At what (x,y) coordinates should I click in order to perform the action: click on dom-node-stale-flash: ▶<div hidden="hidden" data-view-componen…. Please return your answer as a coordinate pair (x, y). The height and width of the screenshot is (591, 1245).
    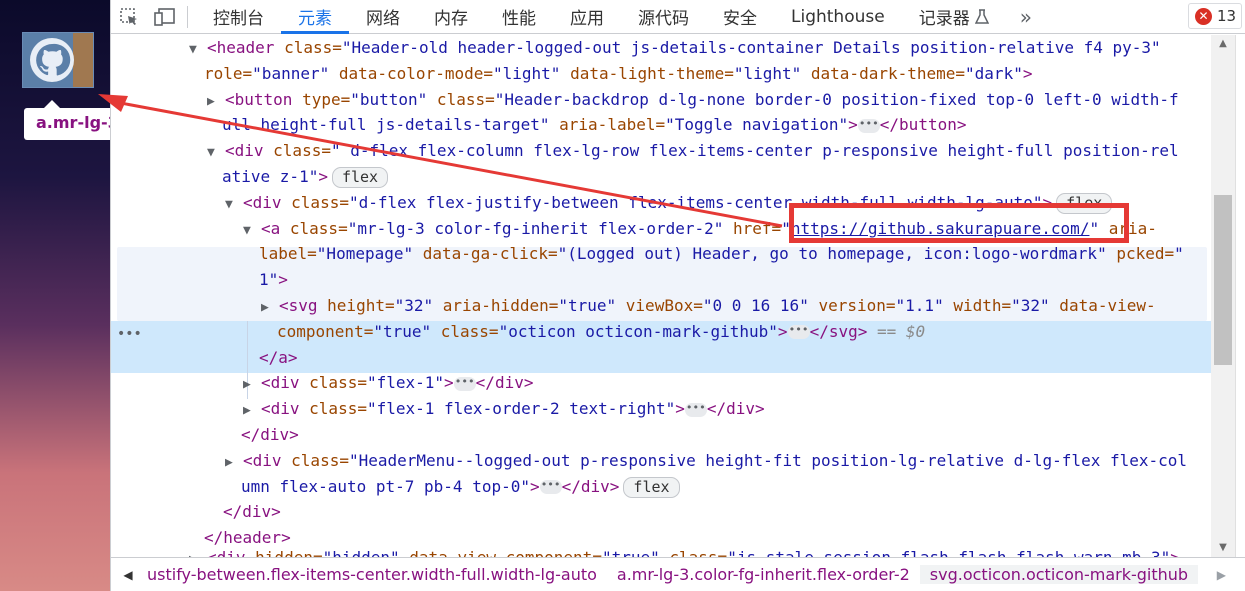
    Looking at the image, I should click on (700, 551).